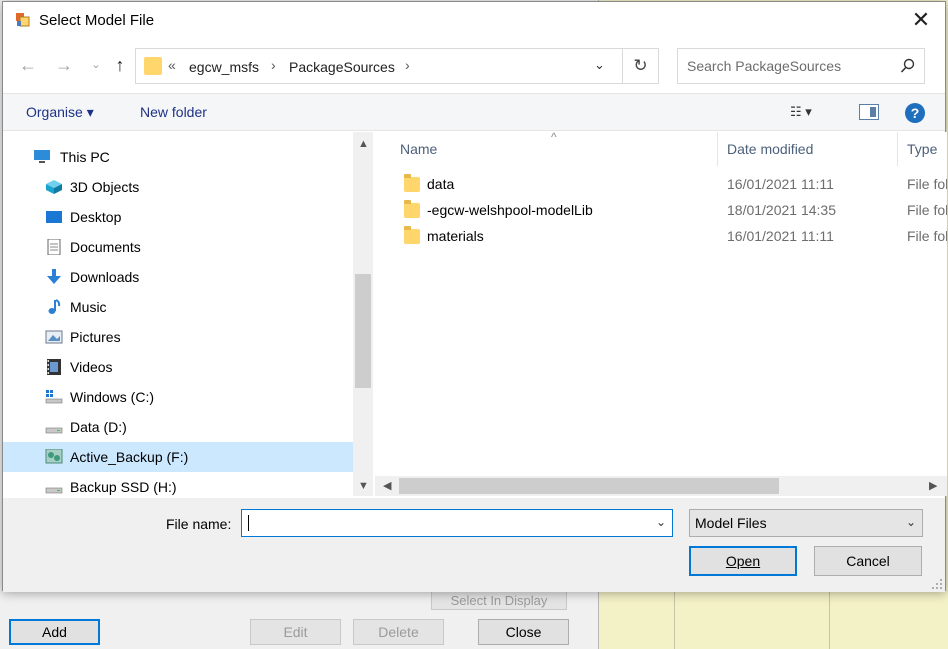 The image size is (948, 649). Describe the element at coordinates (387, 485) in the screenshot. I see `scroll-left-icon: ◀` at that location.